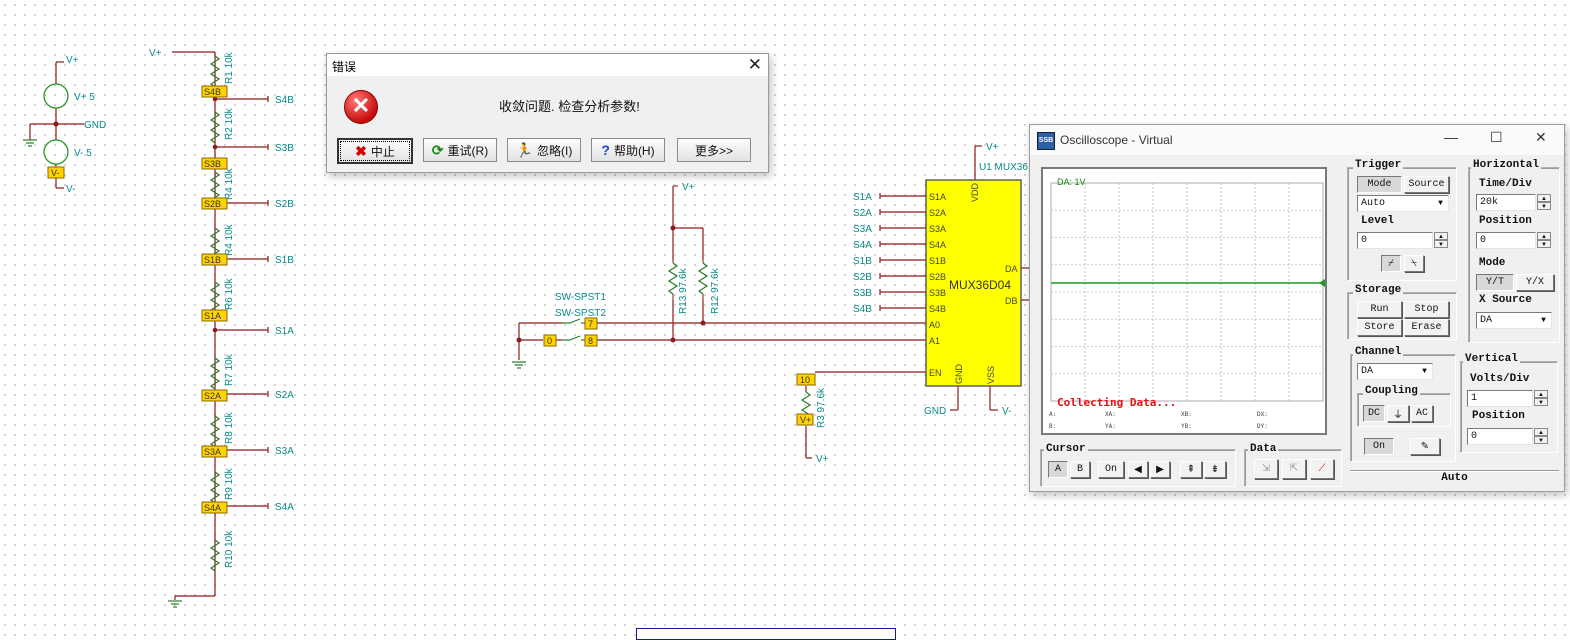 The width and height of the screenshot is (1570, 640). What do you see at coordinates (628, 150) in the screenshot?
I see `help-button: ? 帮助(H)` at bounding box center [628, 150].